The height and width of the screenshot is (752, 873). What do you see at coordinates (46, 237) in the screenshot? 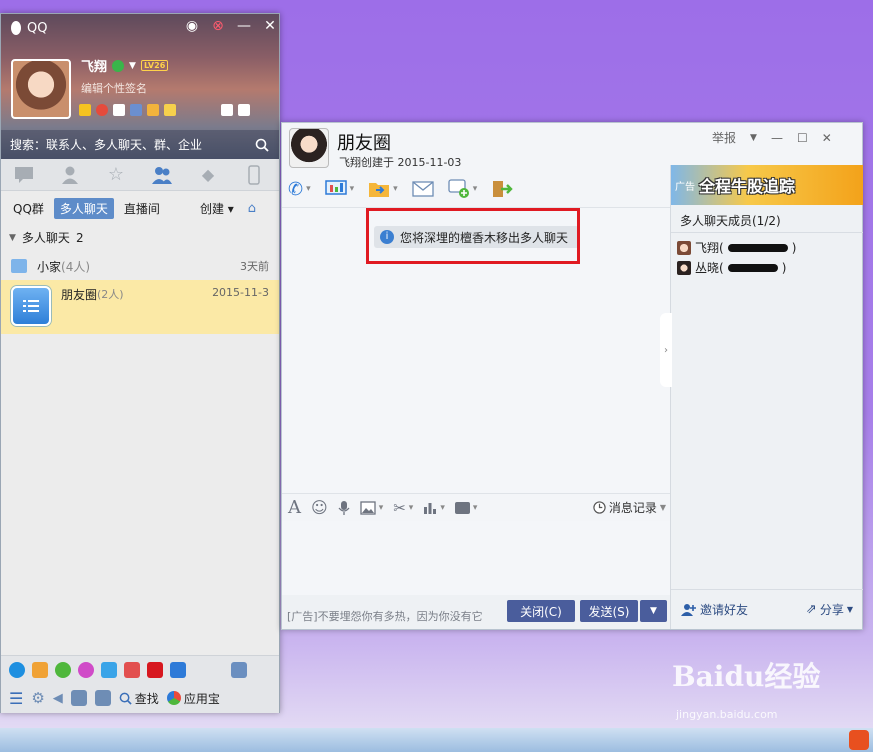
I see `group-header: ▼ 多人聊天 2` at bounding box center [46, 237].